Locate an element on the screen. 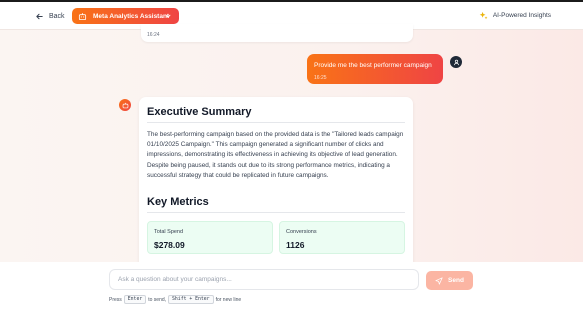  ai-insights-indicator: AI-Powered Insights is located at coordinates (515, 15).